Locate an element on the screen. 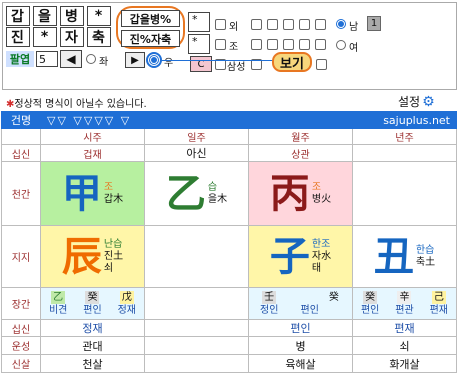 This screenshot has height=378, width=459. unseong-row: 운성 관대 병 쇠 is located at coordinates (229, 345).